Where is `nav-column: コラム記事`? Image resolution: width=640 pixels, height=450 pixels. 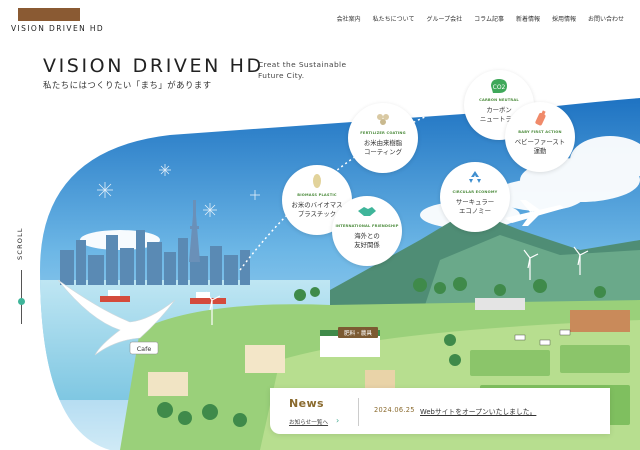
nav-column: コラム記事 is located at coordinates (489, 18).